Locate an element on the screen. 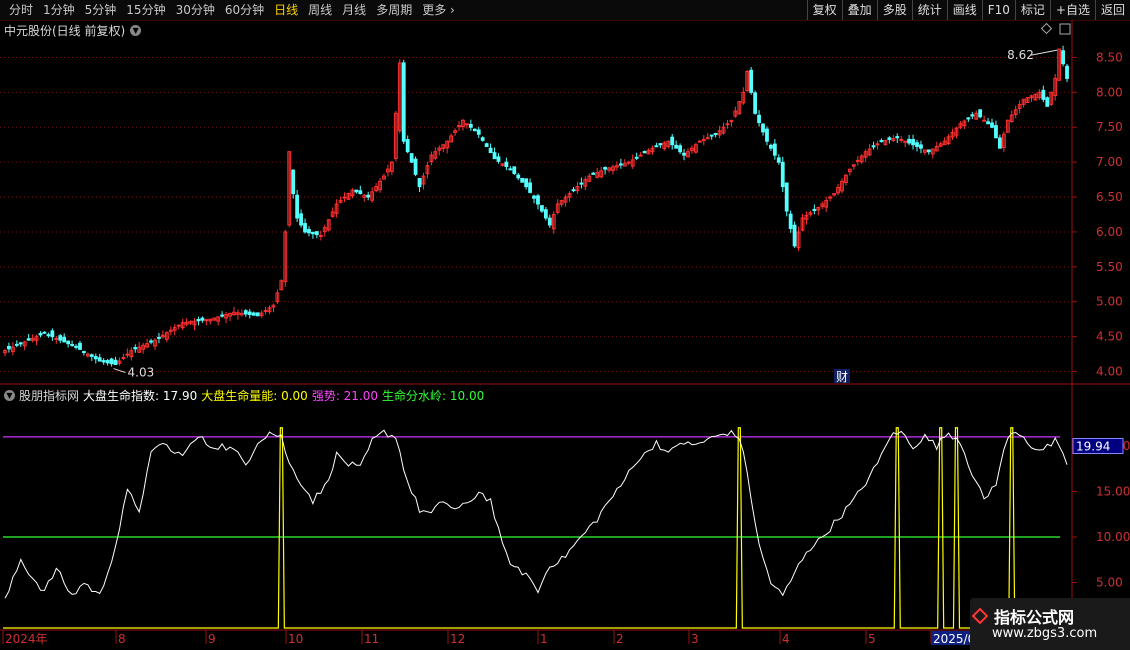 The height and width of the screenshot is (650, 1130). watermark-logo-icon is located at coordinates (980, 616).